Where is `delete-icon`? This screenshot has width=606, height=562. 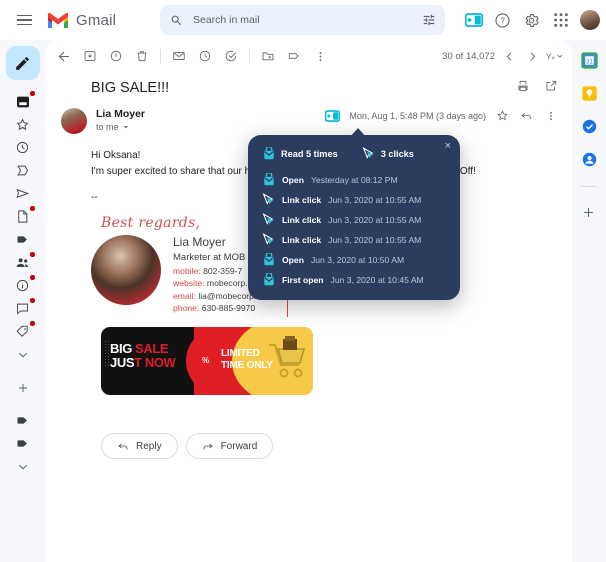 delete-icon is located at coordinates (142, 56).